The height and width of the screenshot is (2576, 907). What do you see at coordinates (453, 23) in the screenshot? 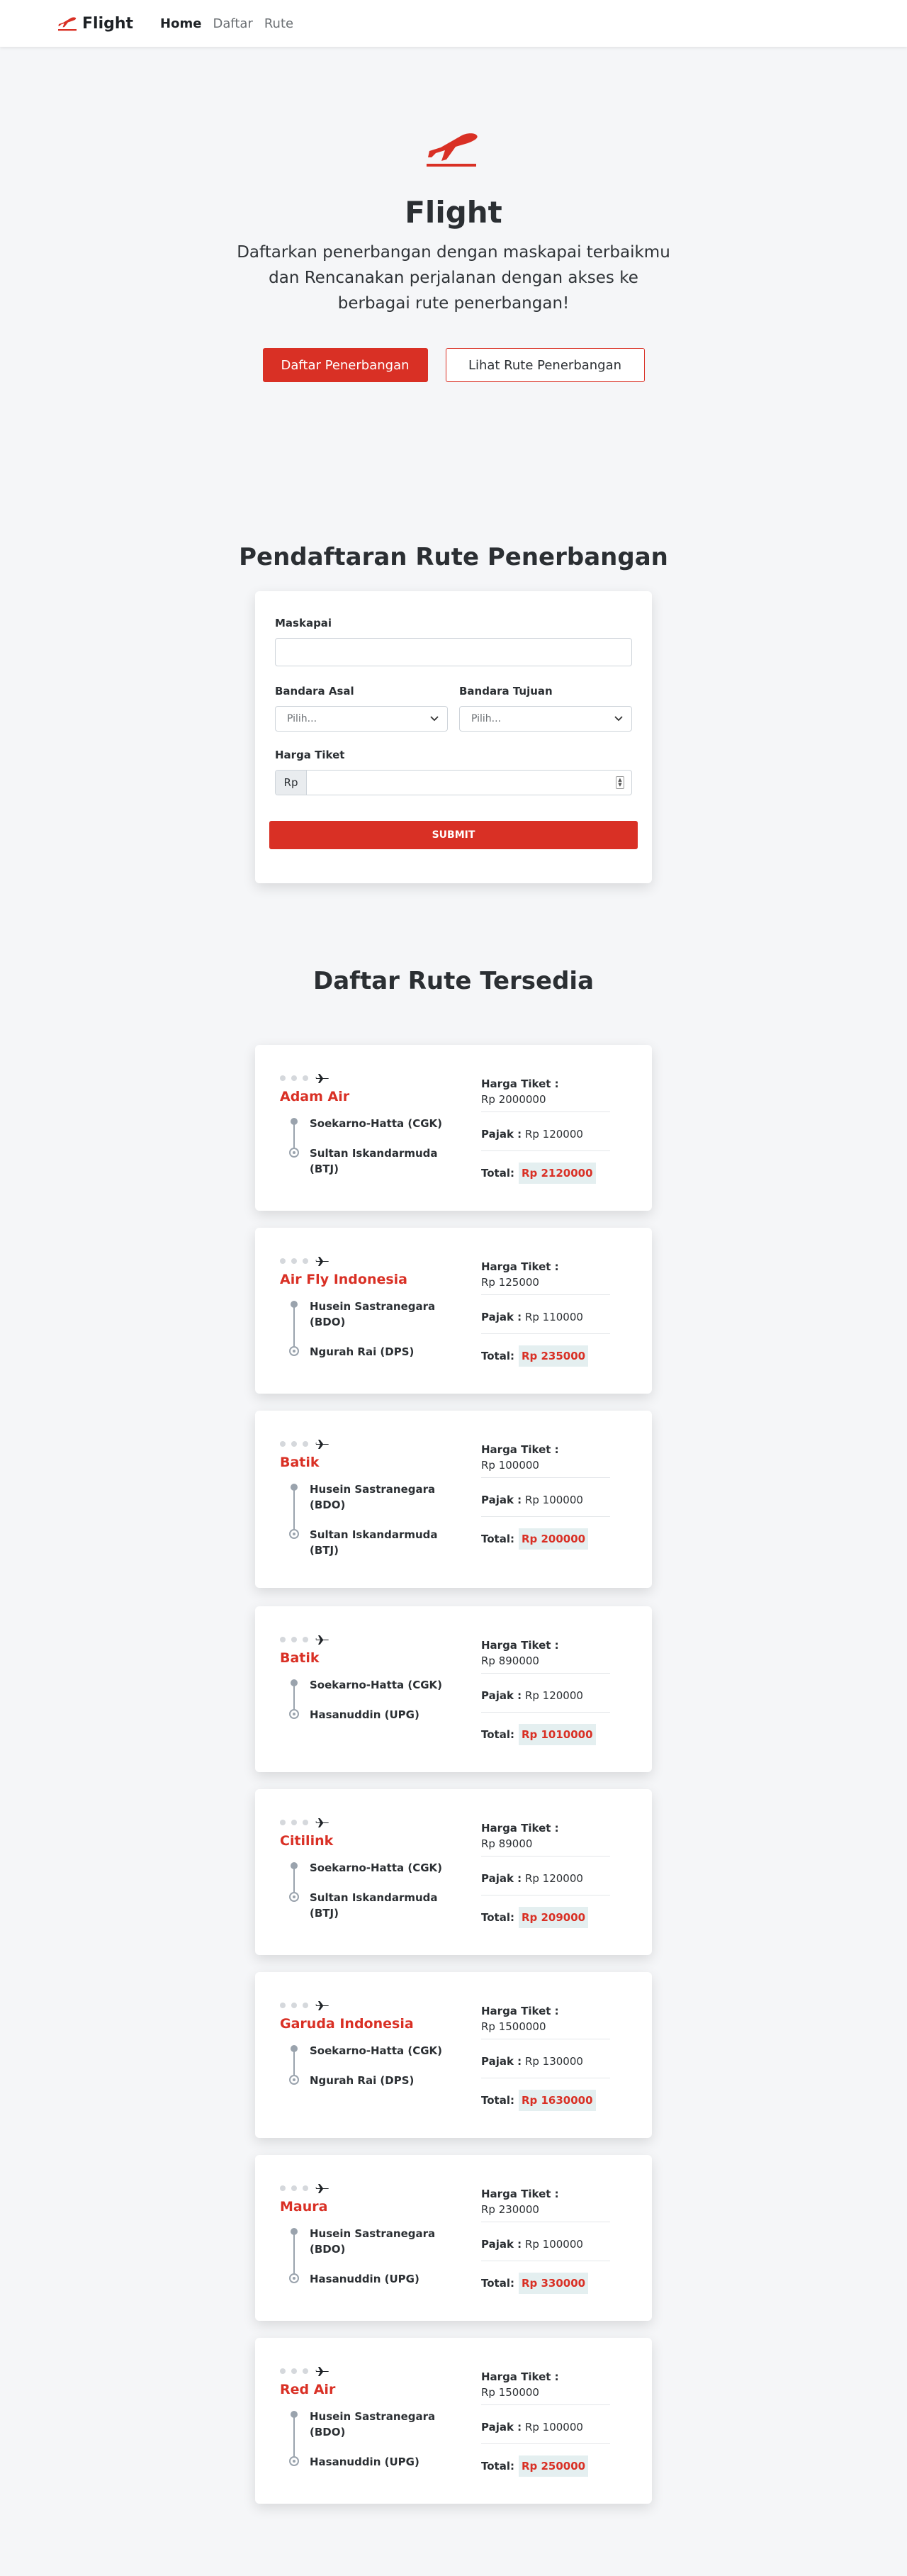
I see `navbar: Flight Home Daftar Rute` at bounding box center [453, 23].